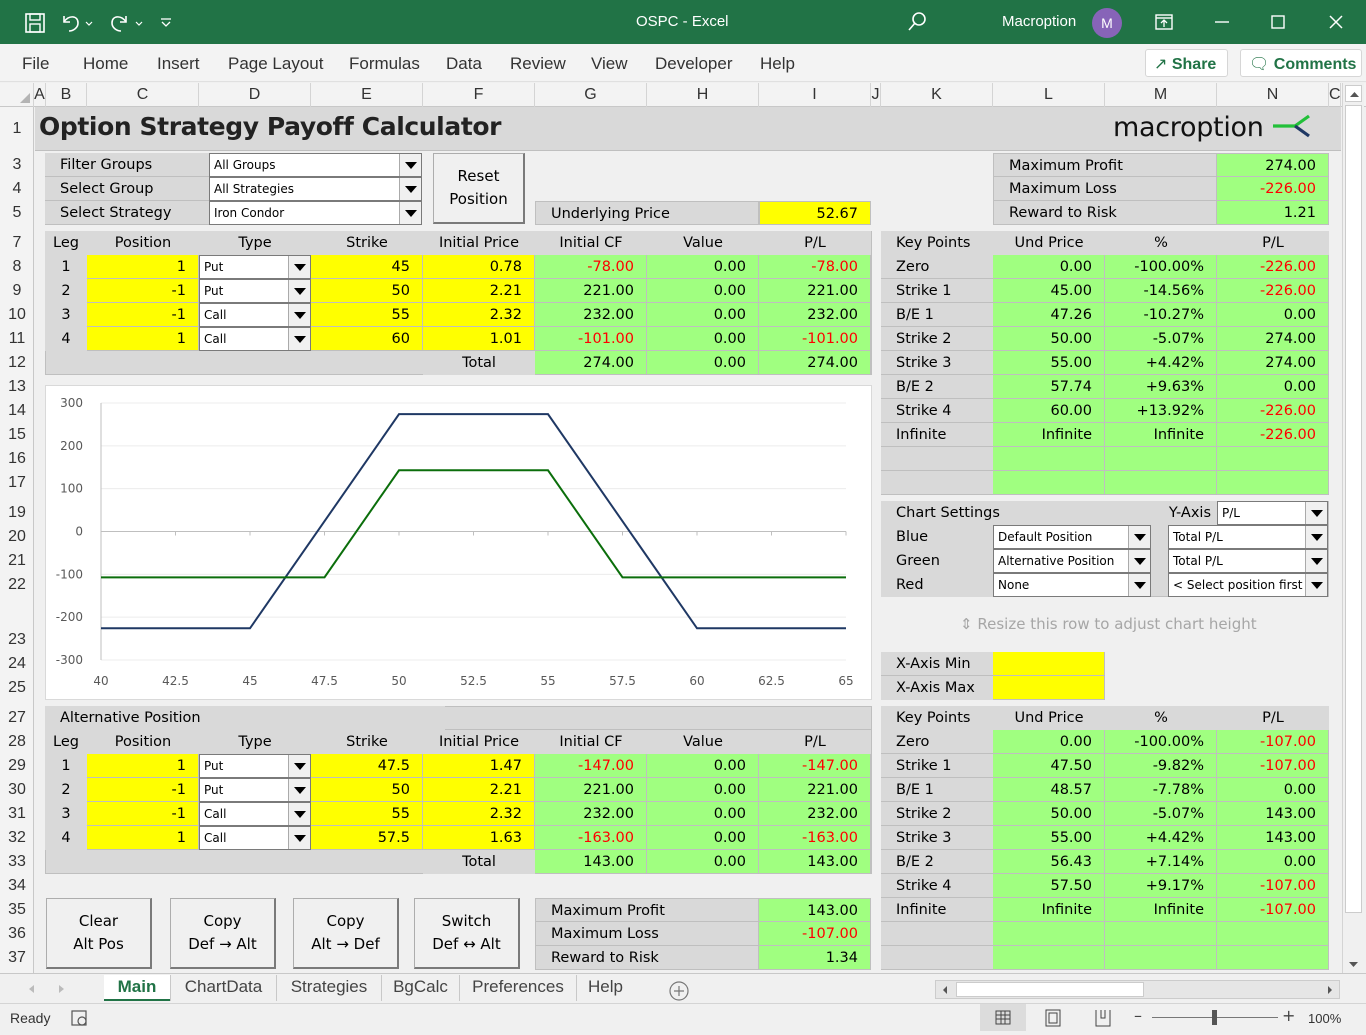 This screenshot has width=1366, height=1035. What do you see at coordinates (17, 585) in the screenshot?
I see `row-number: 22` at bounding box center [17, 585].